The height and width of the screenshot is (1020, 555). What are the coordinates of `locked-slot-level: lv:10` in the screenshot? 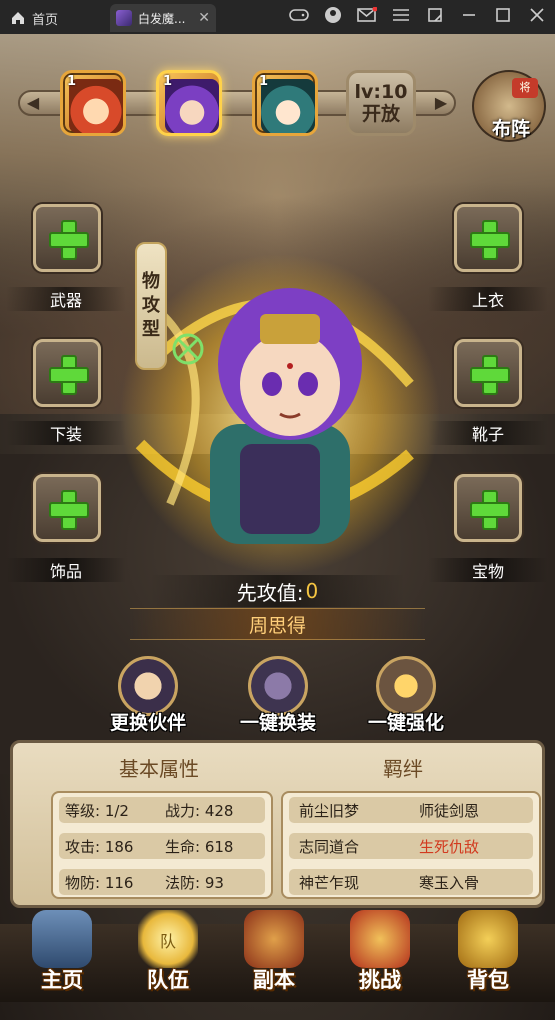 It's located at (381, 92).